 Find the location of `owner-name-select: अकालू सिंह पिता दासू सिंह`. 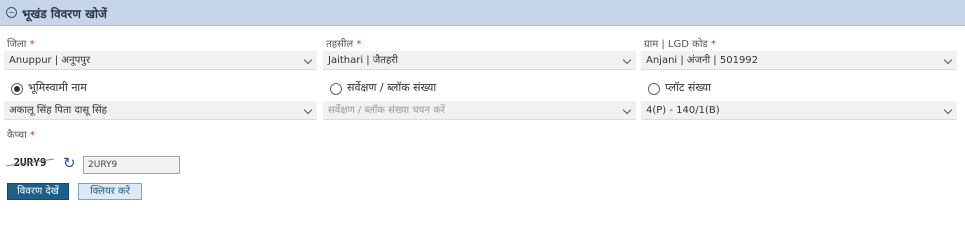

owner-name-select: अकालू सिंह पिता दासू सिंह is located at coordinates (160, 110).